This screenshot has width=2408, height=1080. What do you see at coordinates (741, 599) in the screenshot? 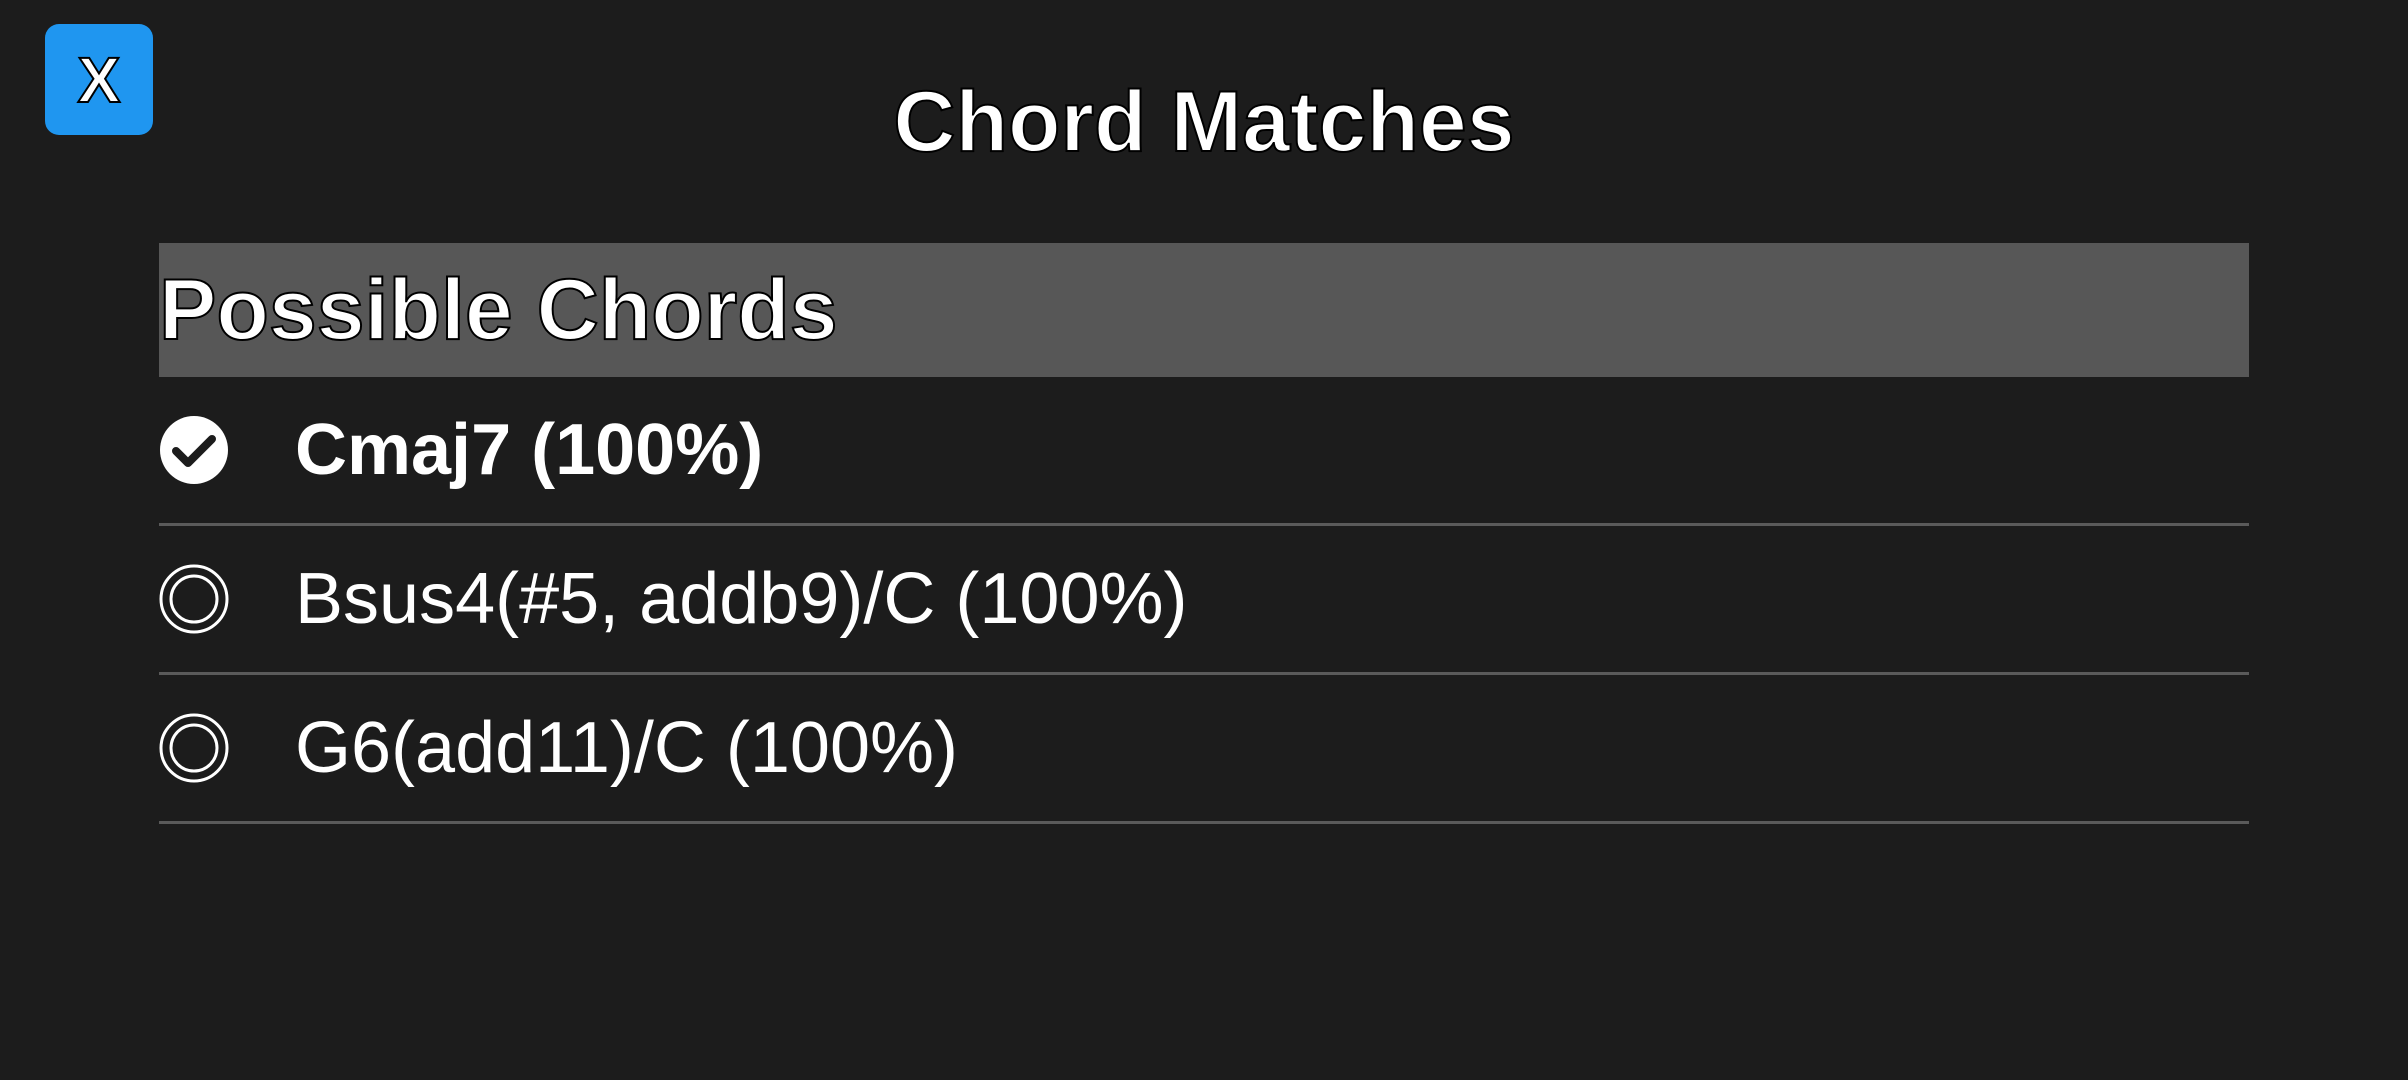
I see `chord-option-label: Bsus4(#5, addb9)/C (100%)` at bounding box center [741, 599].